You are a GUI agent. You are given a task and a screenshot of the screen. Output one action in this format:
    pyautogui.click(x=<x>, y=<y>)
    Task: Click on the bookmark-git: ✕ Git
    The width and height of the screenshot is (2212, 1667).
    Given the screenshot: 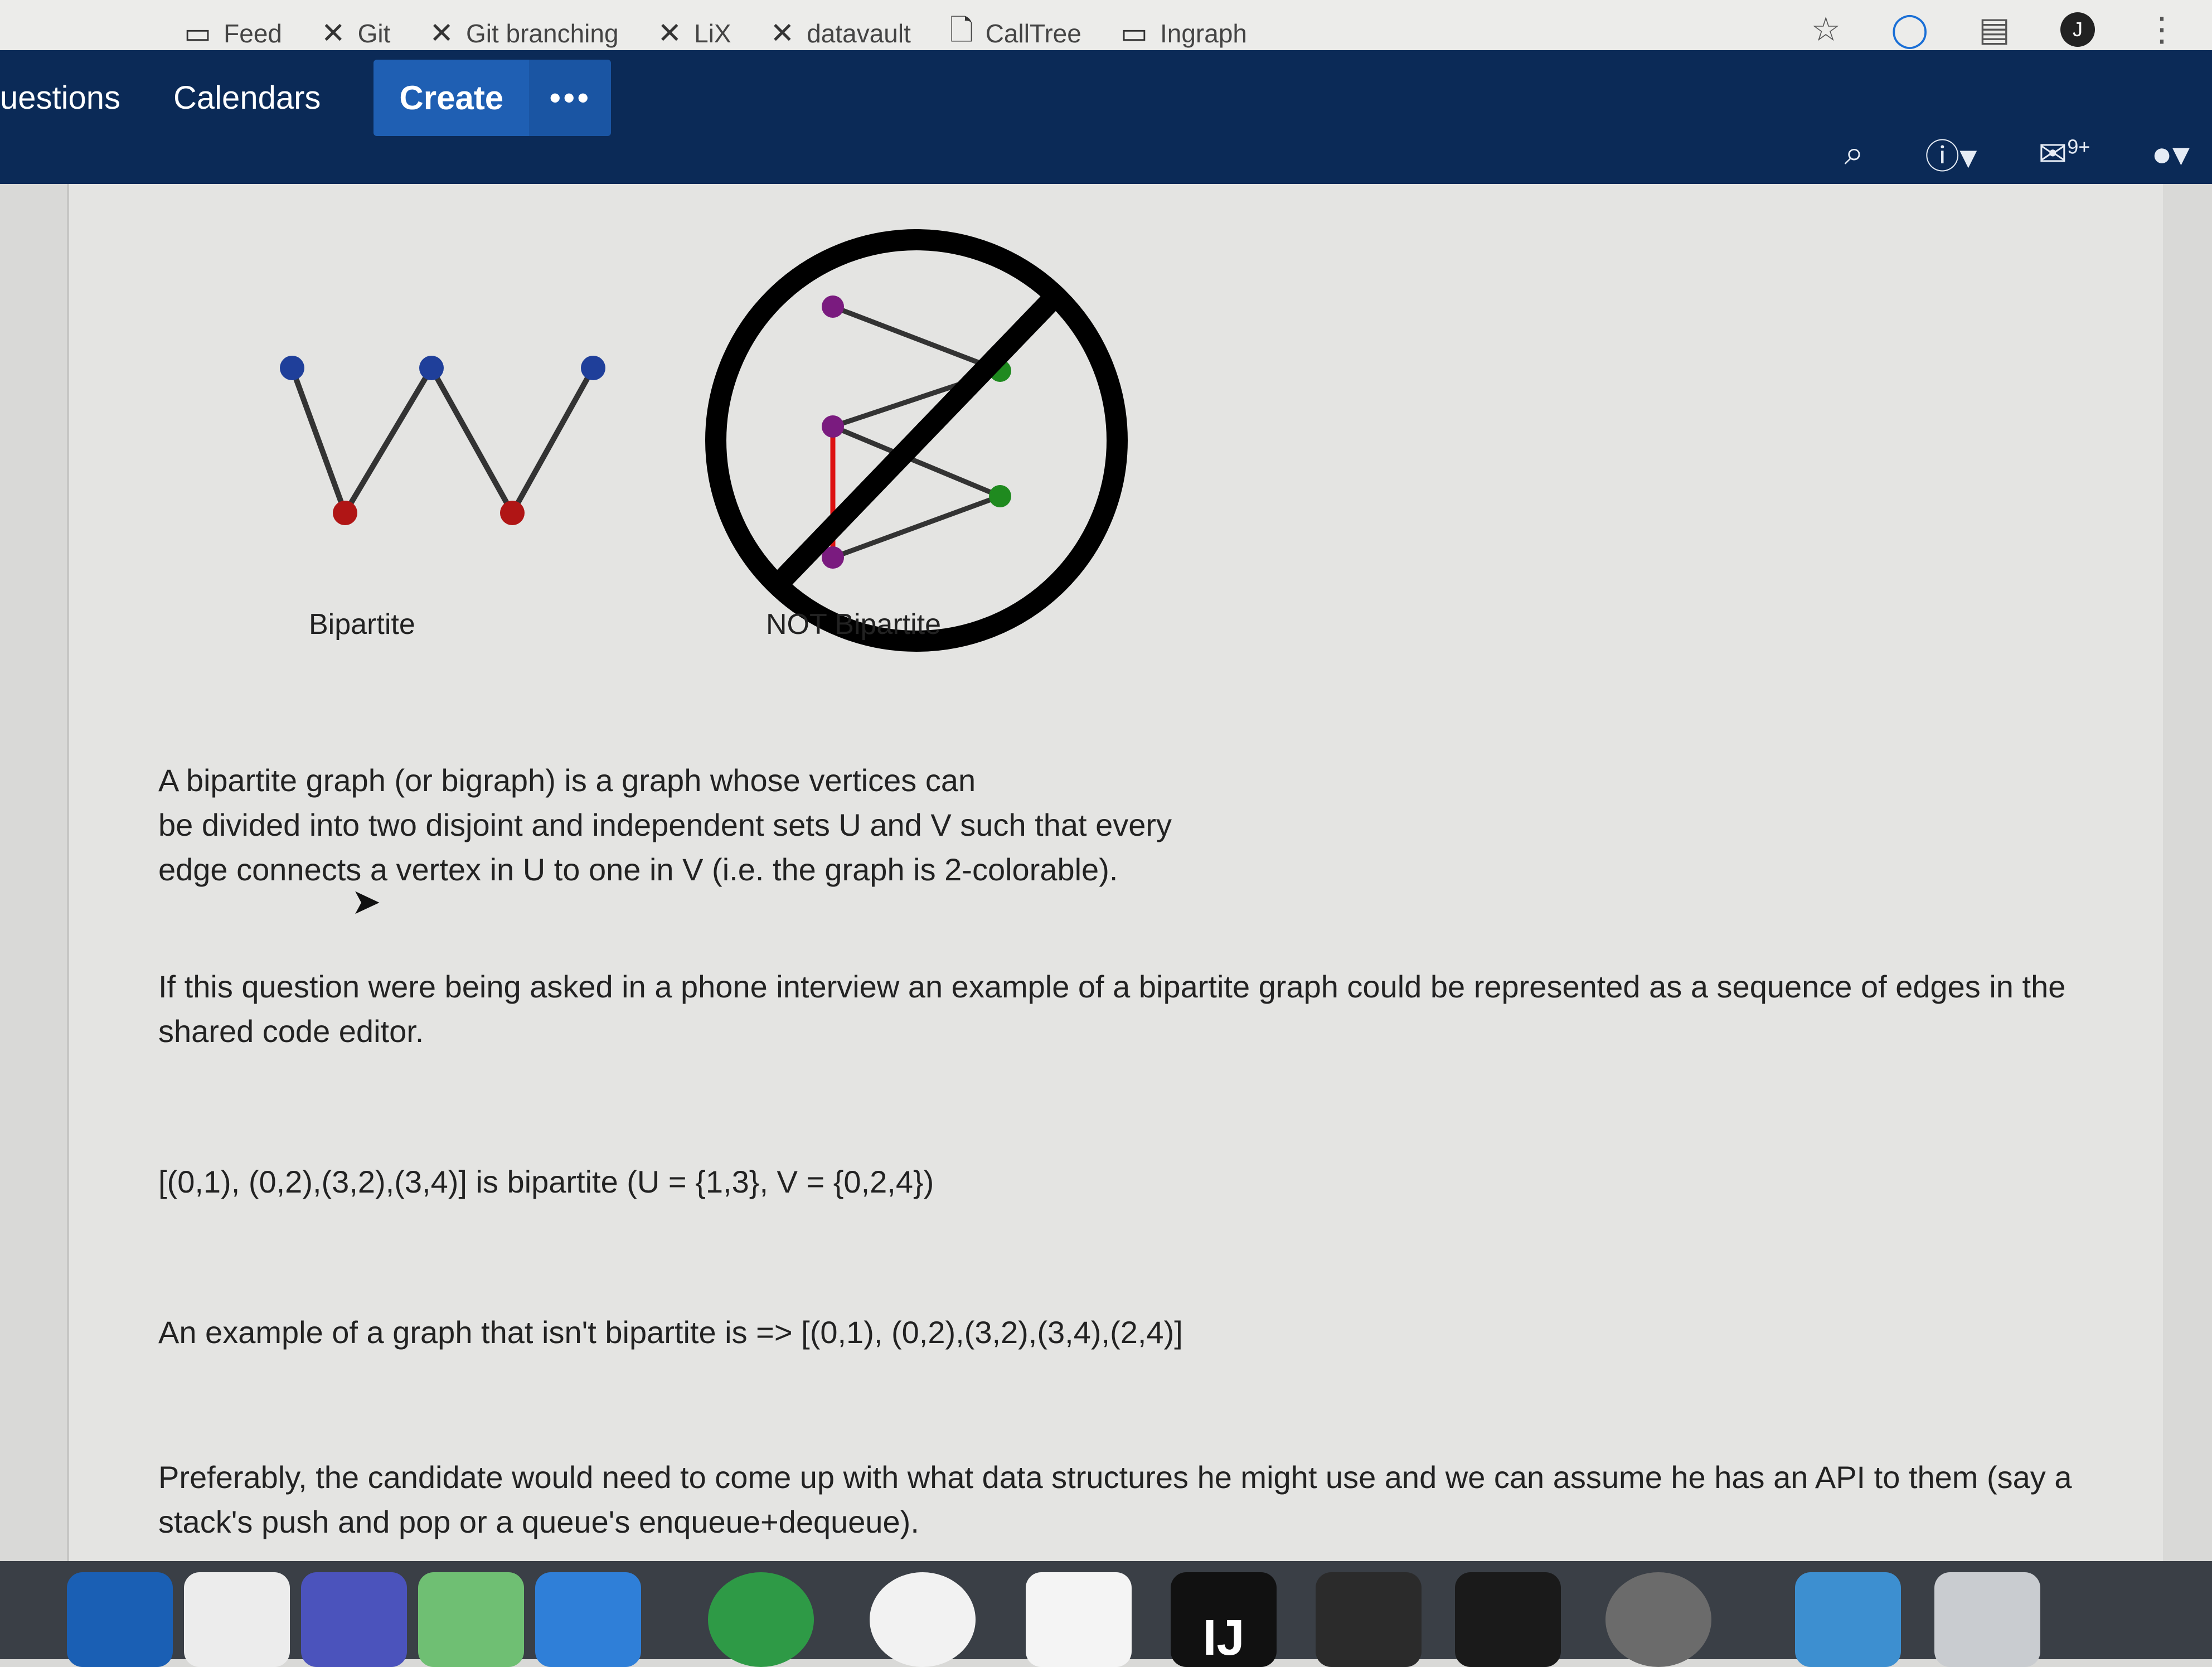 What is the action you would take?
    pyautogui.click(x=355, y=33)
    